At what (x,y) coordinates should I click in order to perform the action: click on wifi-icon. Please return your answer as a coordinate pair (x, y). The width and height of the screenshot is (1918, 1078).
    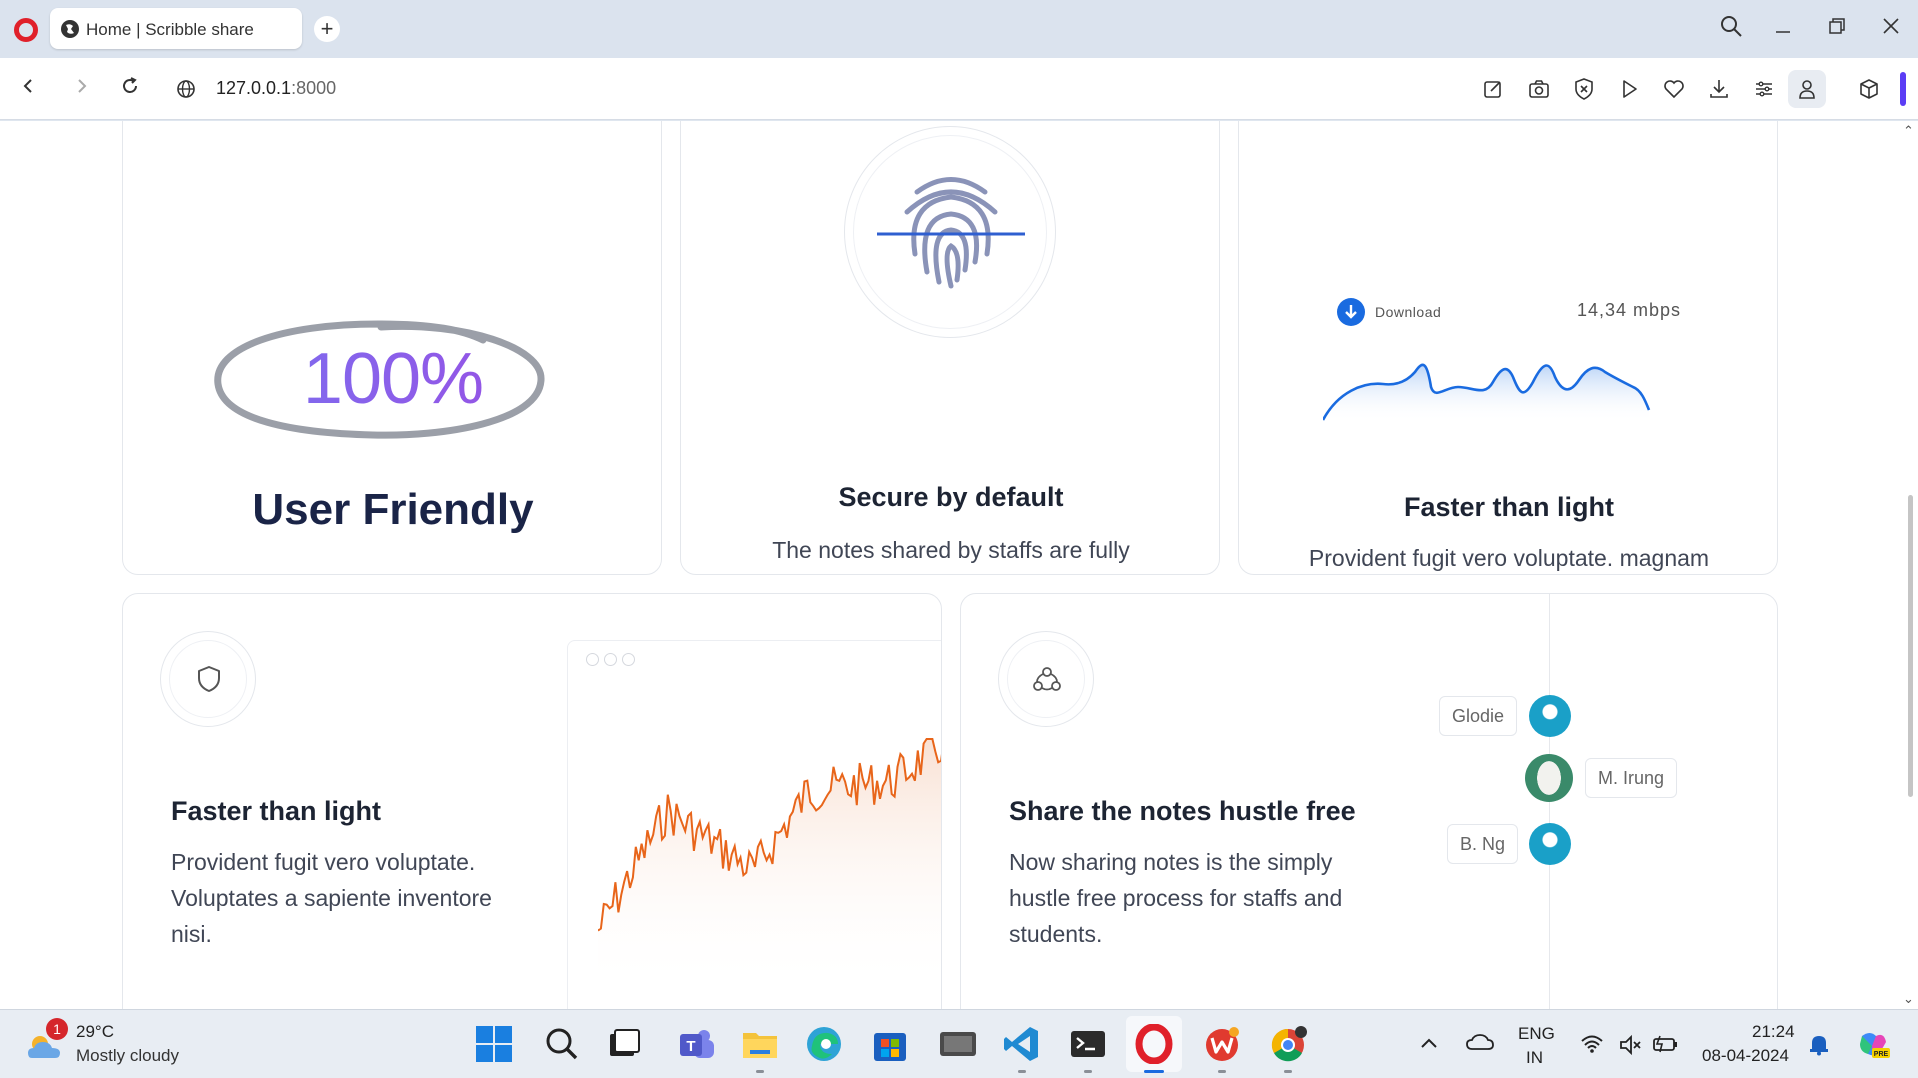
    Looking at the image, I should click on (1592, 1044).